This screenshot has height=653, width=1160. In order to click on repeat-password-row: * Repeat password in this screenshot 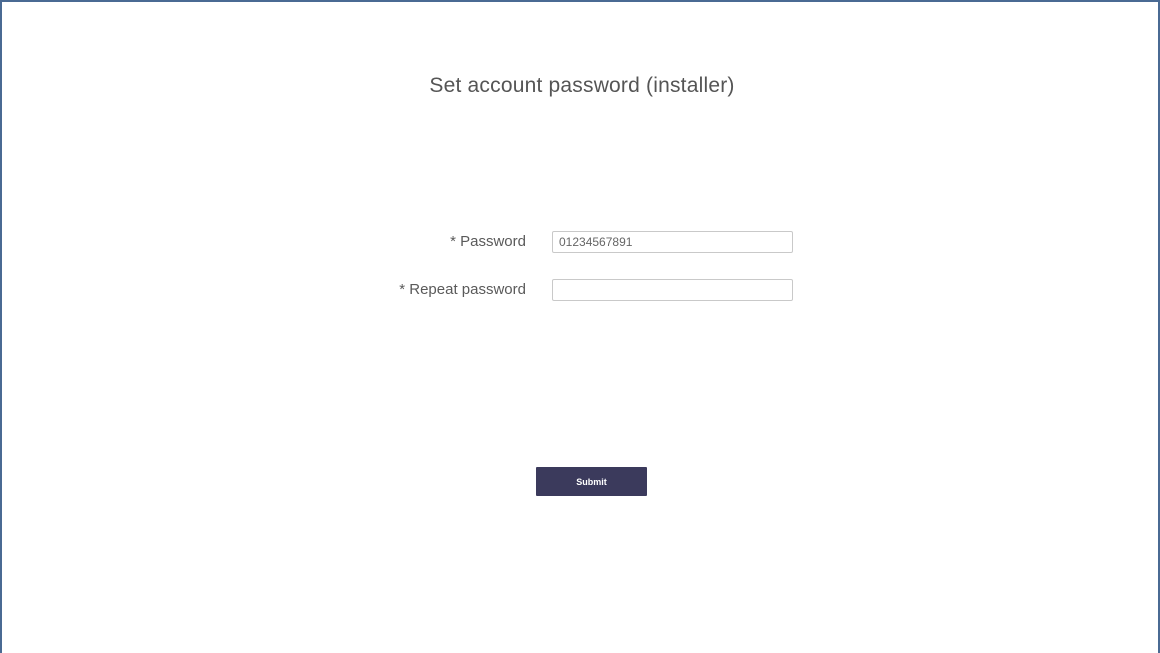, I will do `click(264, 290)`.